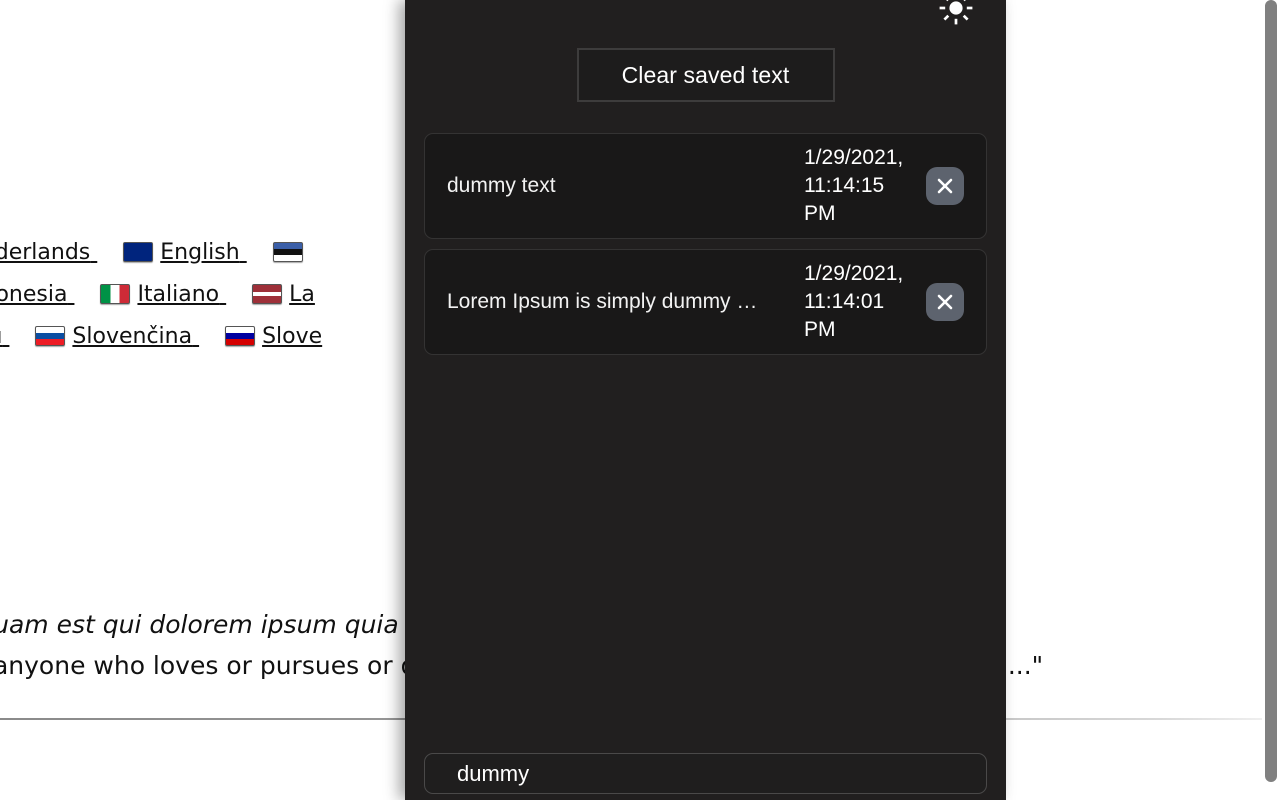  I want to click on window-scrollbar, so click(1271, 400).